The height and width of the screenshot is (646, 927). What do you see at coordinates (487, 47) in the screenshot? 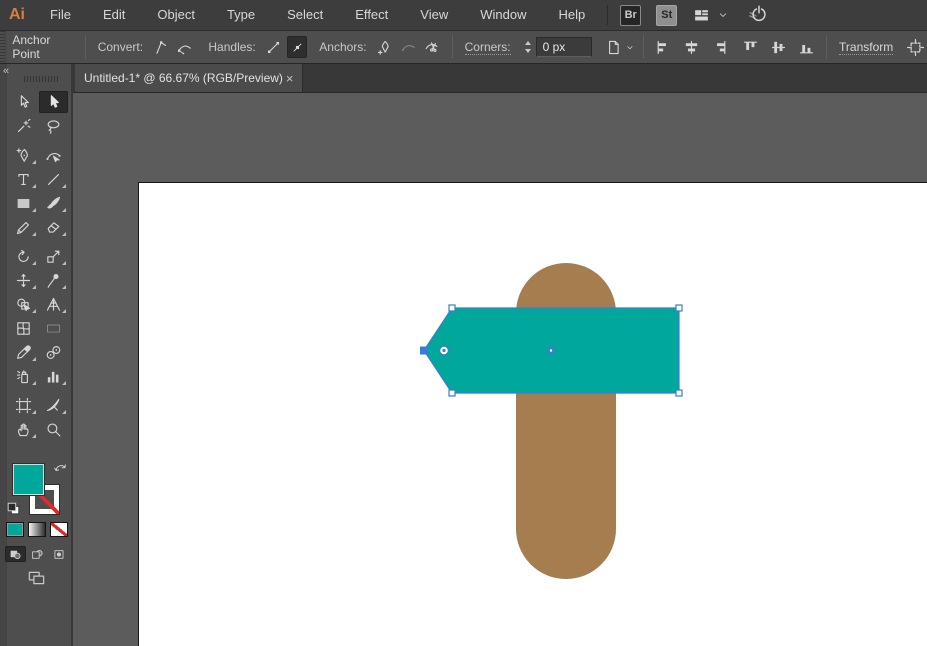
I see `corners-label: Corners:` at bounding box center [487, 47].